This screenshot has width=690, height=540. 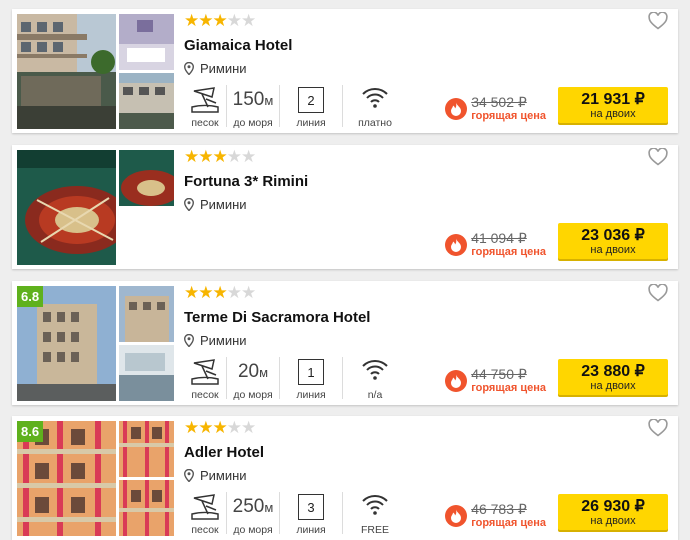 I want to click on hot-price: 46 783 ₽ горящая цена, so click(x=495, y=515).